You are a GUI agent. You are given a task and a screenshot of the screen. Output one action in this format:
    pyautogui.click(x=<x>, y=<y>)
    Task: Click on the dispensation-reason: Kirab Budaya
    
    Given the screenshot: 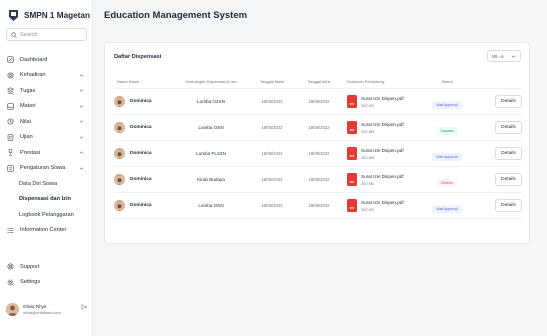 What is the action you would take?
    pyautogui.click(x=211, y=179)
    